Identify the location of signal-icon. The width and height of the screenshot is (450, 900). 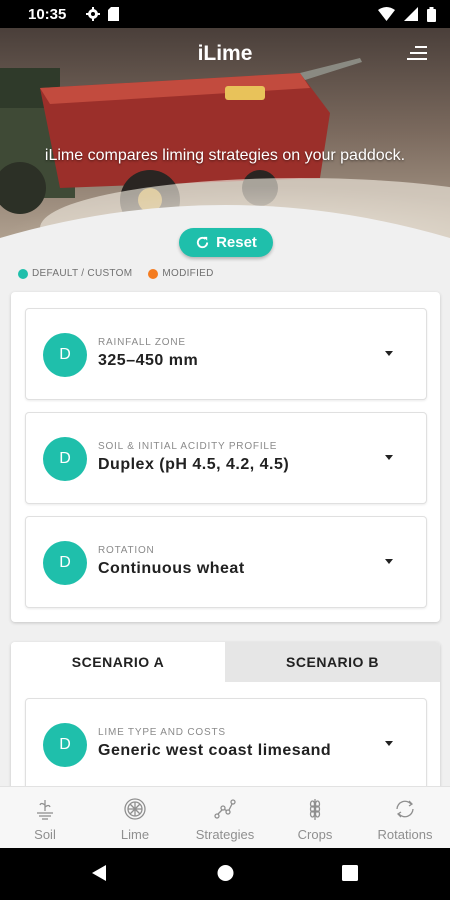
(411, 14).